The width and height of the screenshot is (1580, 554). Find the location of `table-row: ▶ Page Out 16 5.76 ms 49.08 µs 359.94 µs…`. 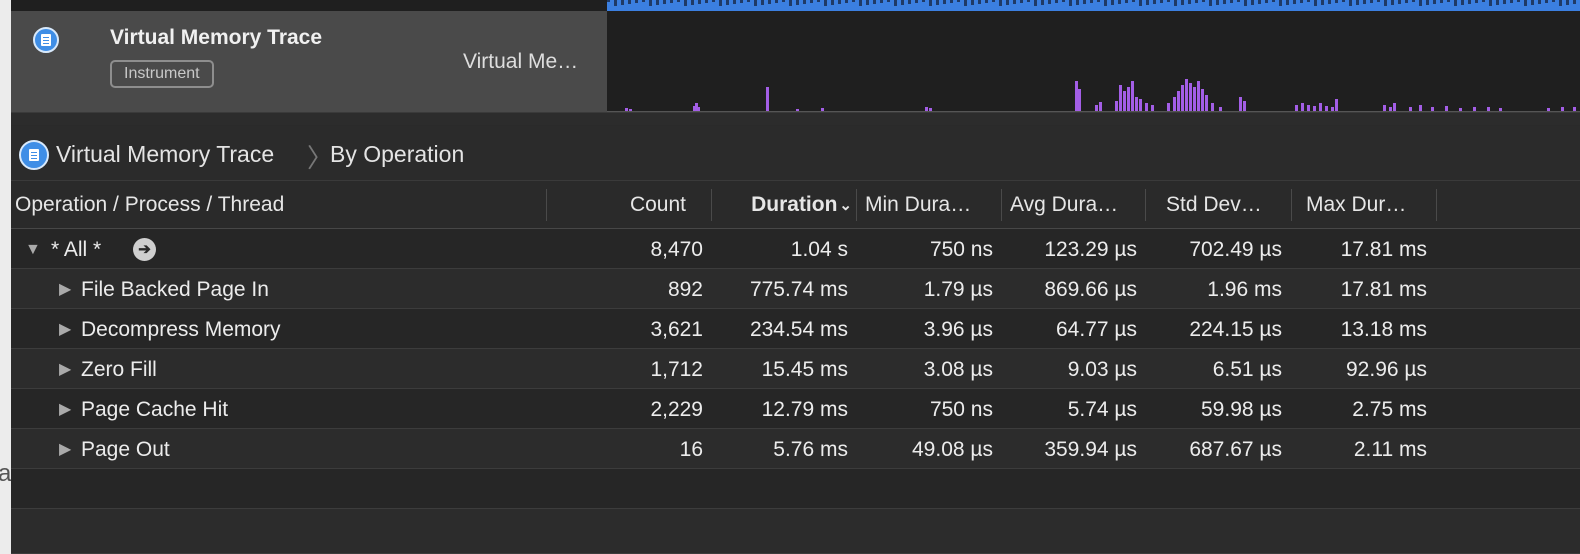

table-row: ▶ Page Out 16 5.76 ms 49.08 µs 359.94 µs… is located at coordinates (795, 449).